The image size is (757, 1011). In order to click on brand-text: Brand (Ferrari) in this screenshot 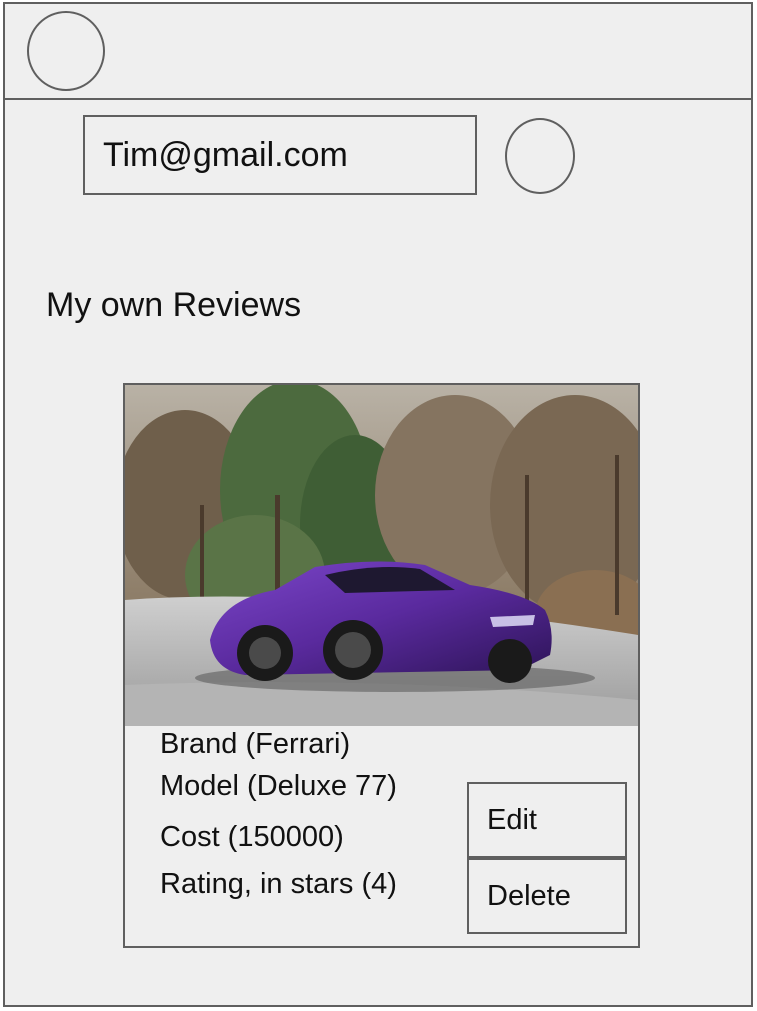, I will do `click(255, 744)`.